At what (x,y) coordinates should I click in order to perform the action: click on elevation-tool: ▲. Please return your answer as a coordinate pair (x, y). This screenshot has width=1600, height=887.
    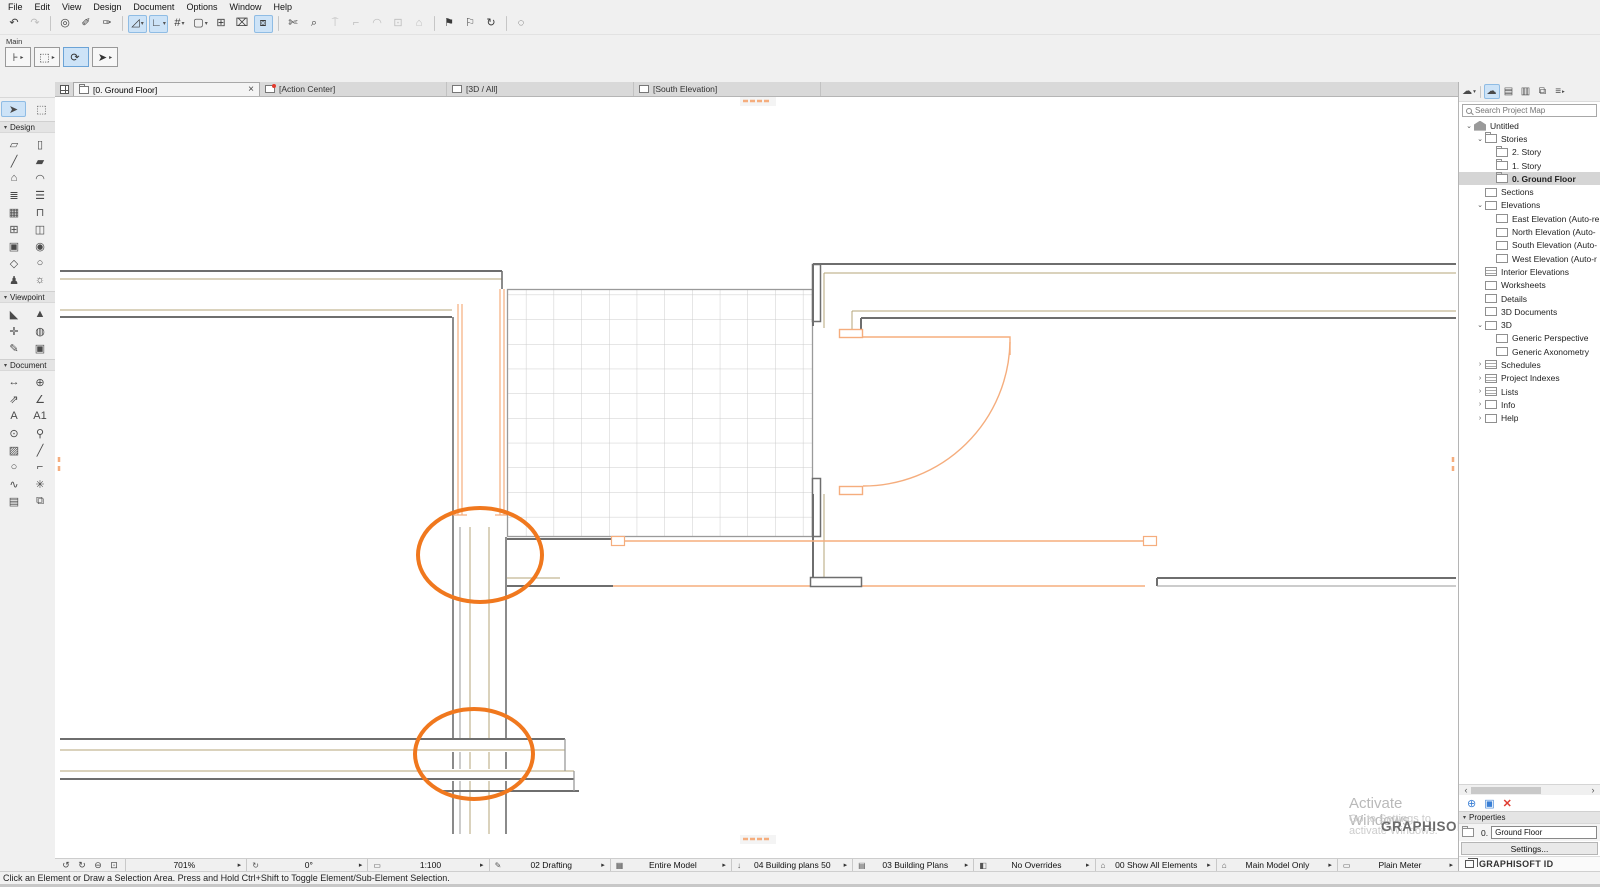
    Looking at the image, I should click on (40, 314).